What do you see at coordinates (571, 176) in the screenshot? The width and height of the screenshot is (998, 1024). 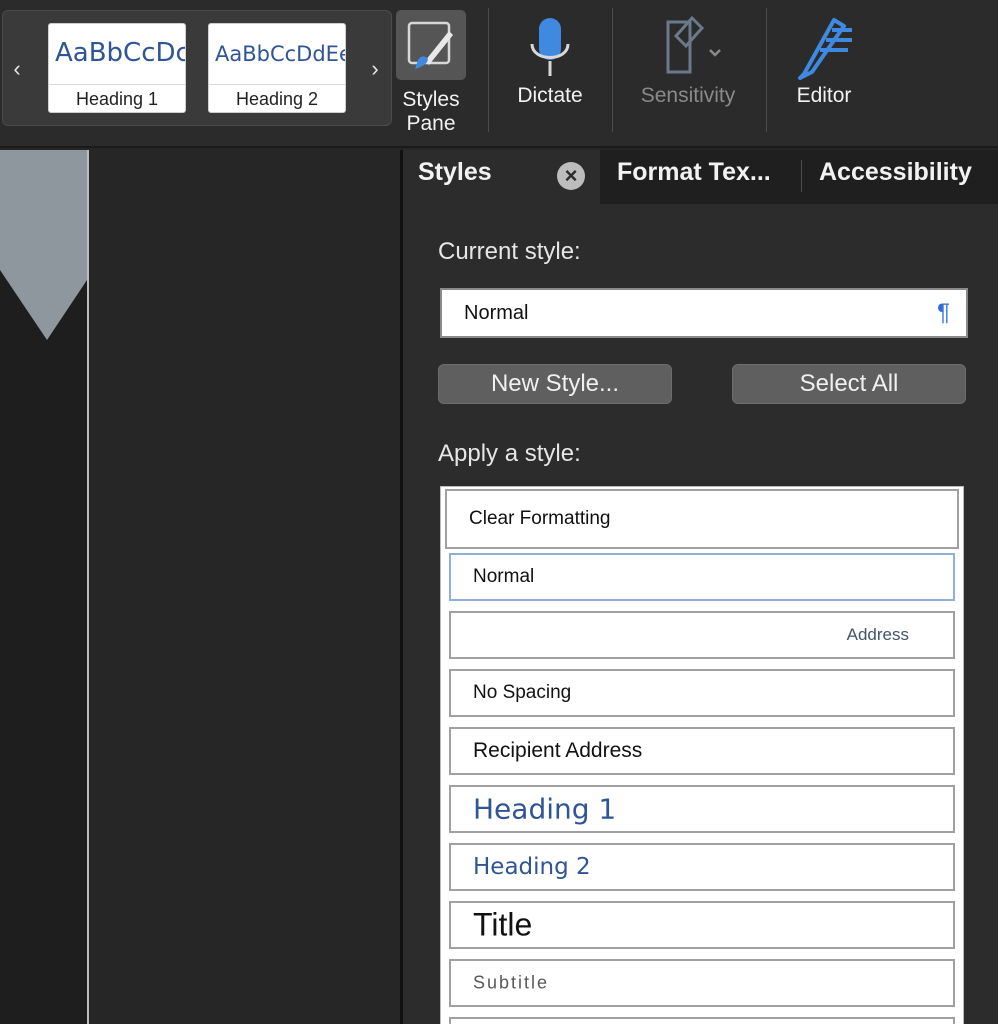 I see `close-icon: ×` at bounding box center [571, 176].